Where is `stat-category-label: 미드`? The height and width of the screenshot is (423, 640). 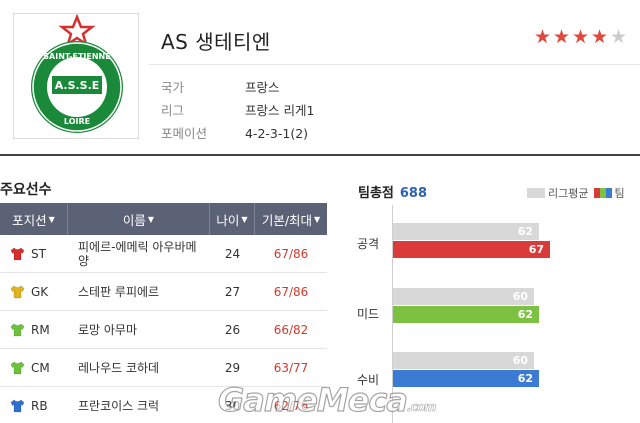
stat-category-label: 미드 is located at coordinates (368, 314).